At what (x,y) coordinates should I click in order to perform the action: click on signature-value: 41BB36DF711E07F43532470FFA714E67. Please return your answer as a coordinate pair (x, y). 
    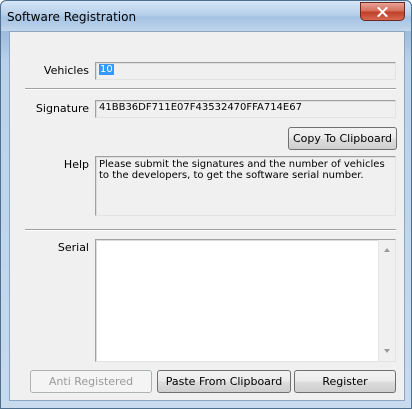
    Looking at the image, I should click on (200, 107).